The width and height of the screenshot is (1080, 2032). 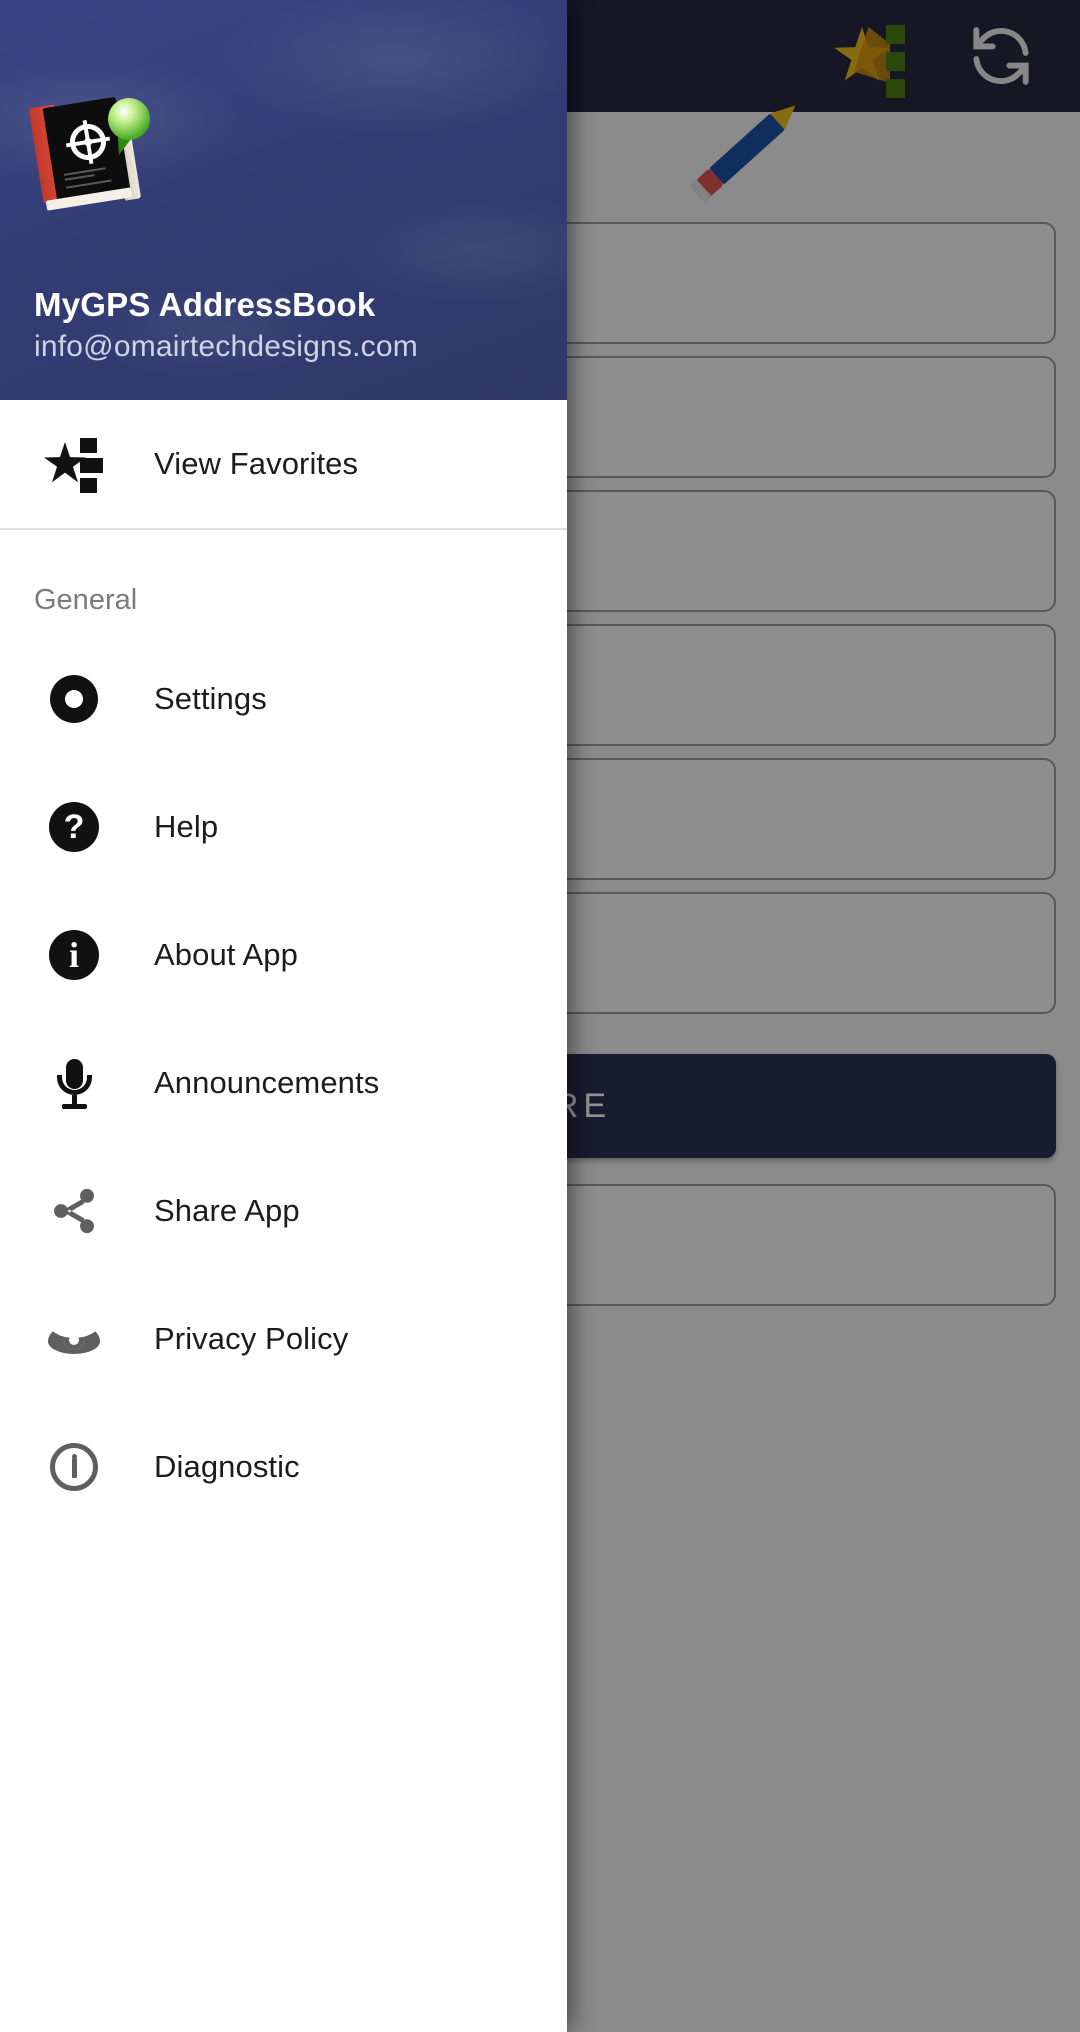 What do you see at coordinates (283, 827) in the screenshot?
I see `sidebar-item-help: ? Help` at bounding box center [283, 827].